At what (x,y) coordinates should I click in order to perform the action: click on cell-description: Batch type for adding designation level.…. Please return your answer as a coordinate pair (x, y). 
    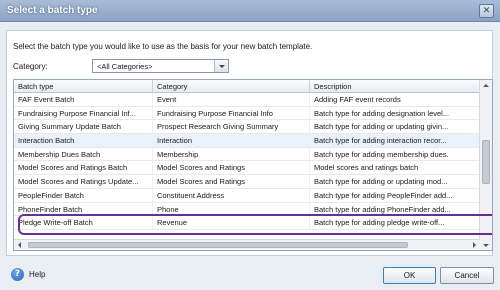
    Looking at the image, I should click on (395, 113).